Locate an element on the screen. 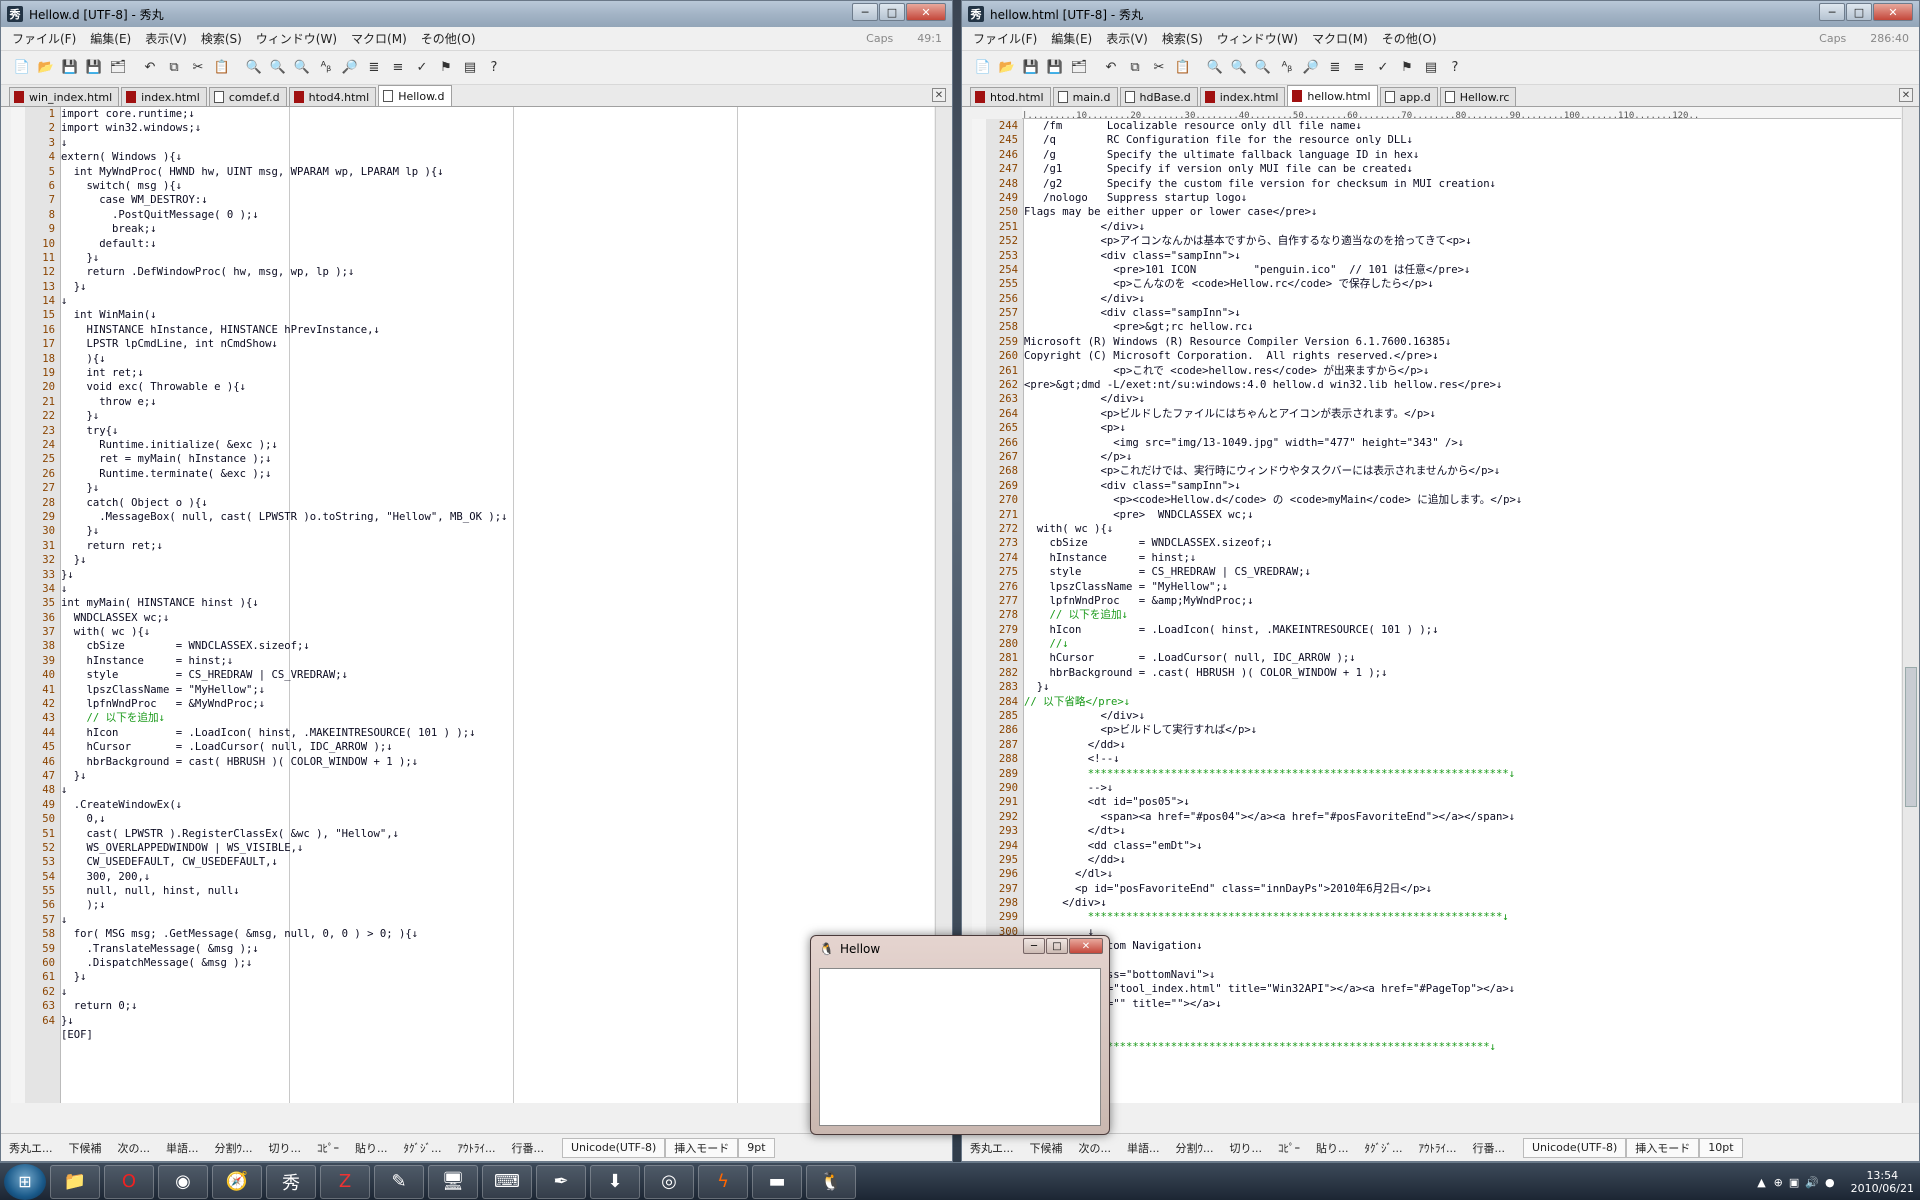 This screenshot has height=1200, width=1920. tab-hdbase-d: hdBase.d is located at coordinates (1158, 96).